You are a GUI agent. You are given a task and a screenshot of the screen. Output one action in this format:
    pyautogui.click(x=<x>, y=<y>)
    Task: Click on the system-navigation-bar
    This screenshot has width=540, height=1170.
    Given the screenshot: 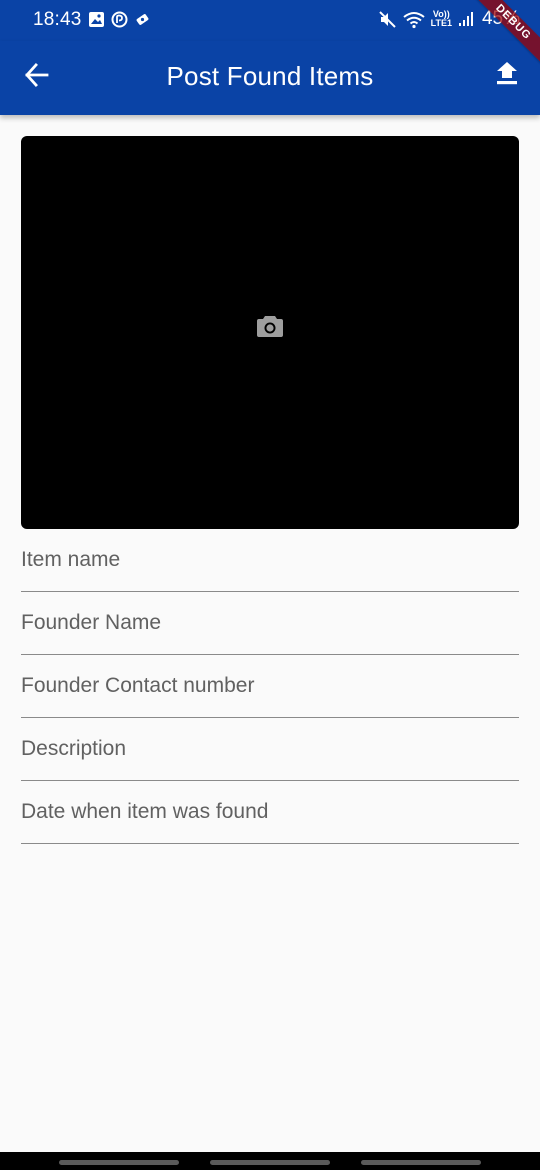 What is the action you would take?
    pyautogui.click(x=270, y=1161)
    